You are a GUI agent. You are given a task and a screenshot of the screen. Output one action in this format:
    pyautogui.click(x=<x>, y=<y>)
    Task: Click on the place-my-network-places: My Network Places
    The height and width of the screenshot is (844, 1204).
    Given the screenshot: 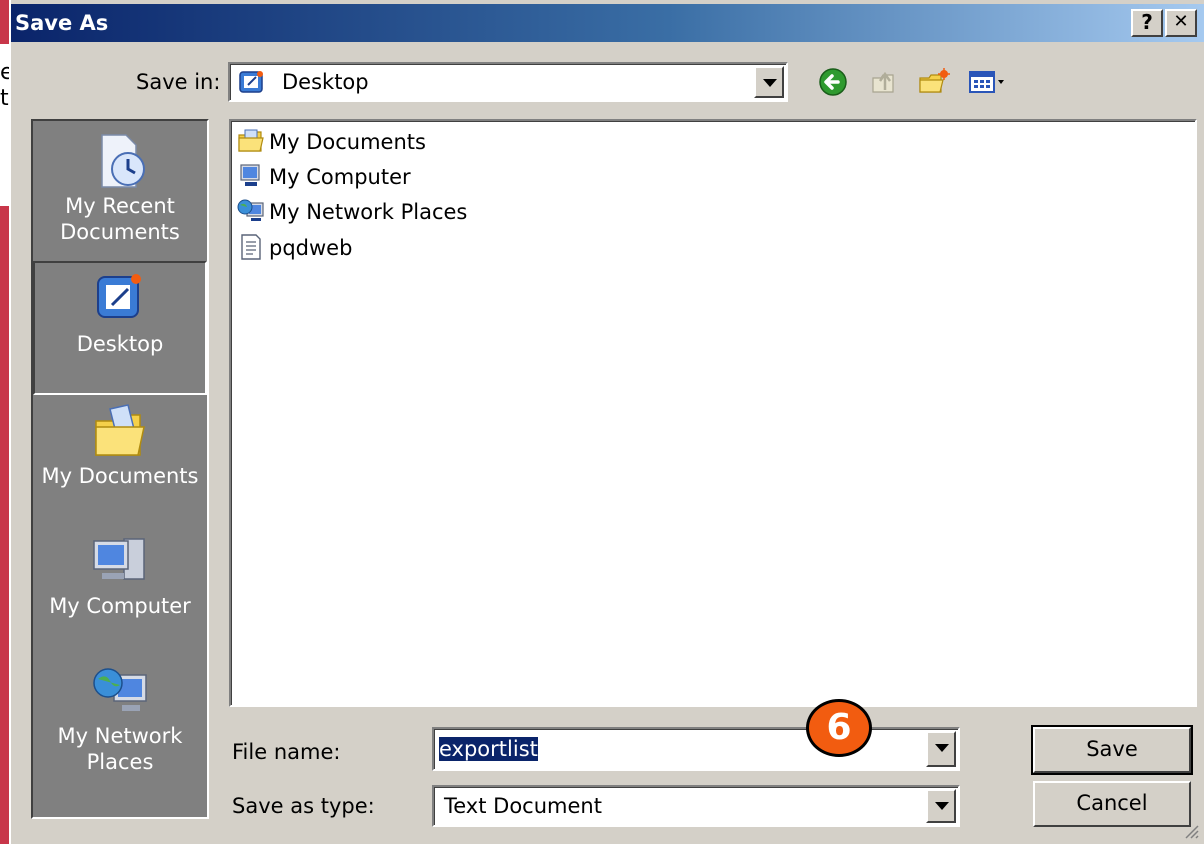 What is the action you would take?
    pyautogui.click(x=120, y=731)
    